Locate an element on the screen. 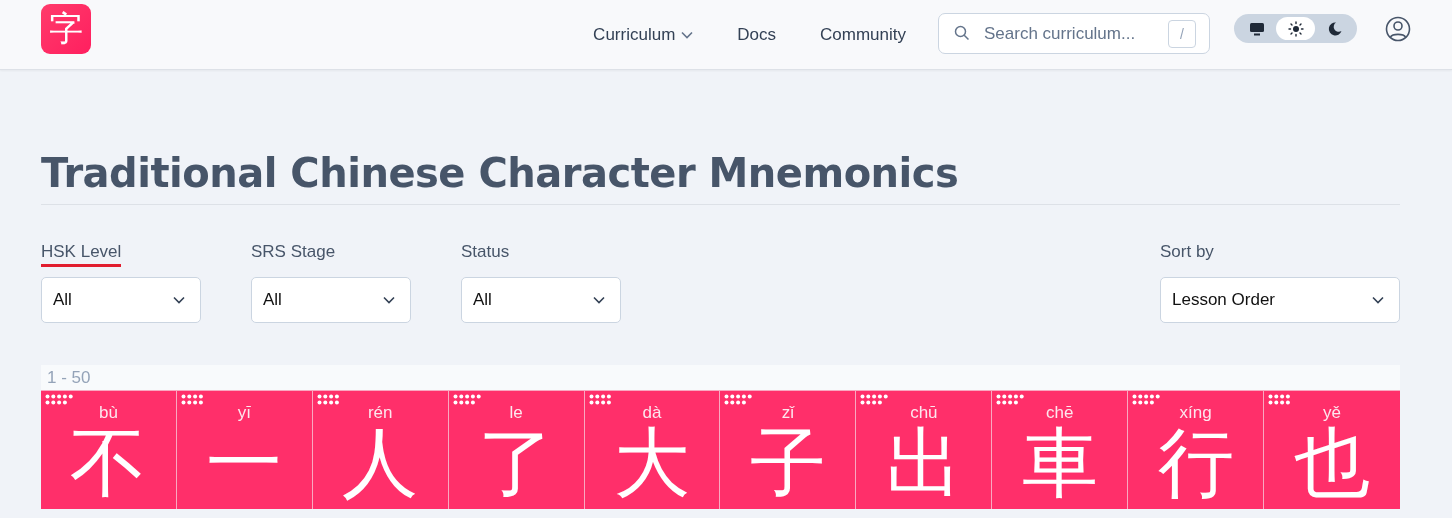  character: 子 is located at coordinates (787, 463).